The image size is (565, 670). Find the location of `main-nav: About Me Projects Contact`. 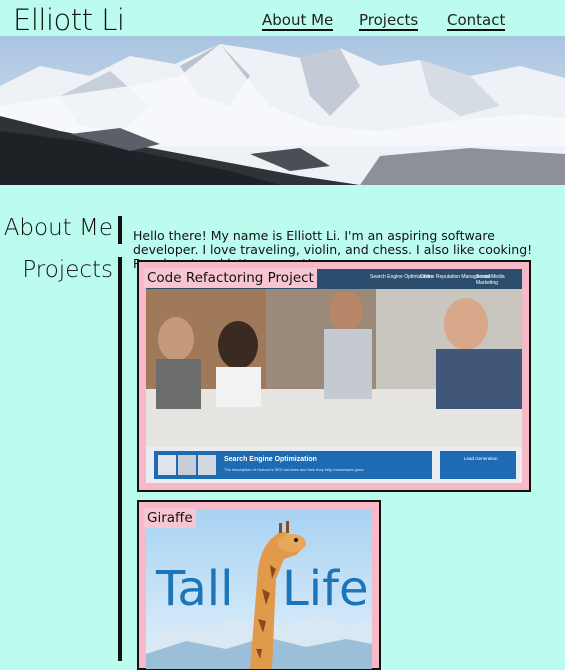

main-nav: About Me Projects Contact is located at coordinates (282, 23).